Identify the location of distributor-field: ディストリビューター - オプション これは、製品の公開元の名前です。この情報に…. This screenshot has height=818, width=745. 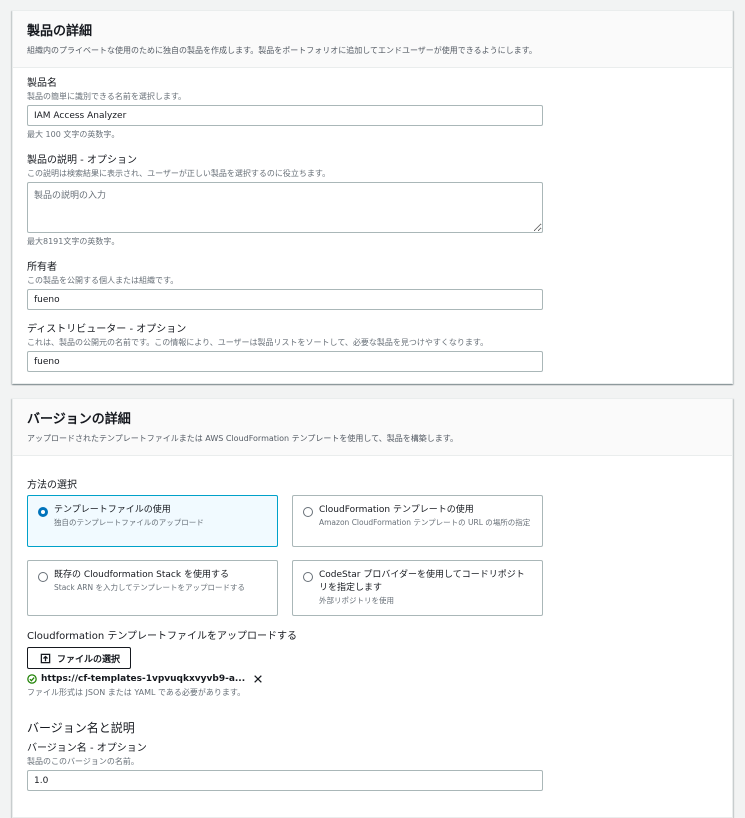
(285, 347).